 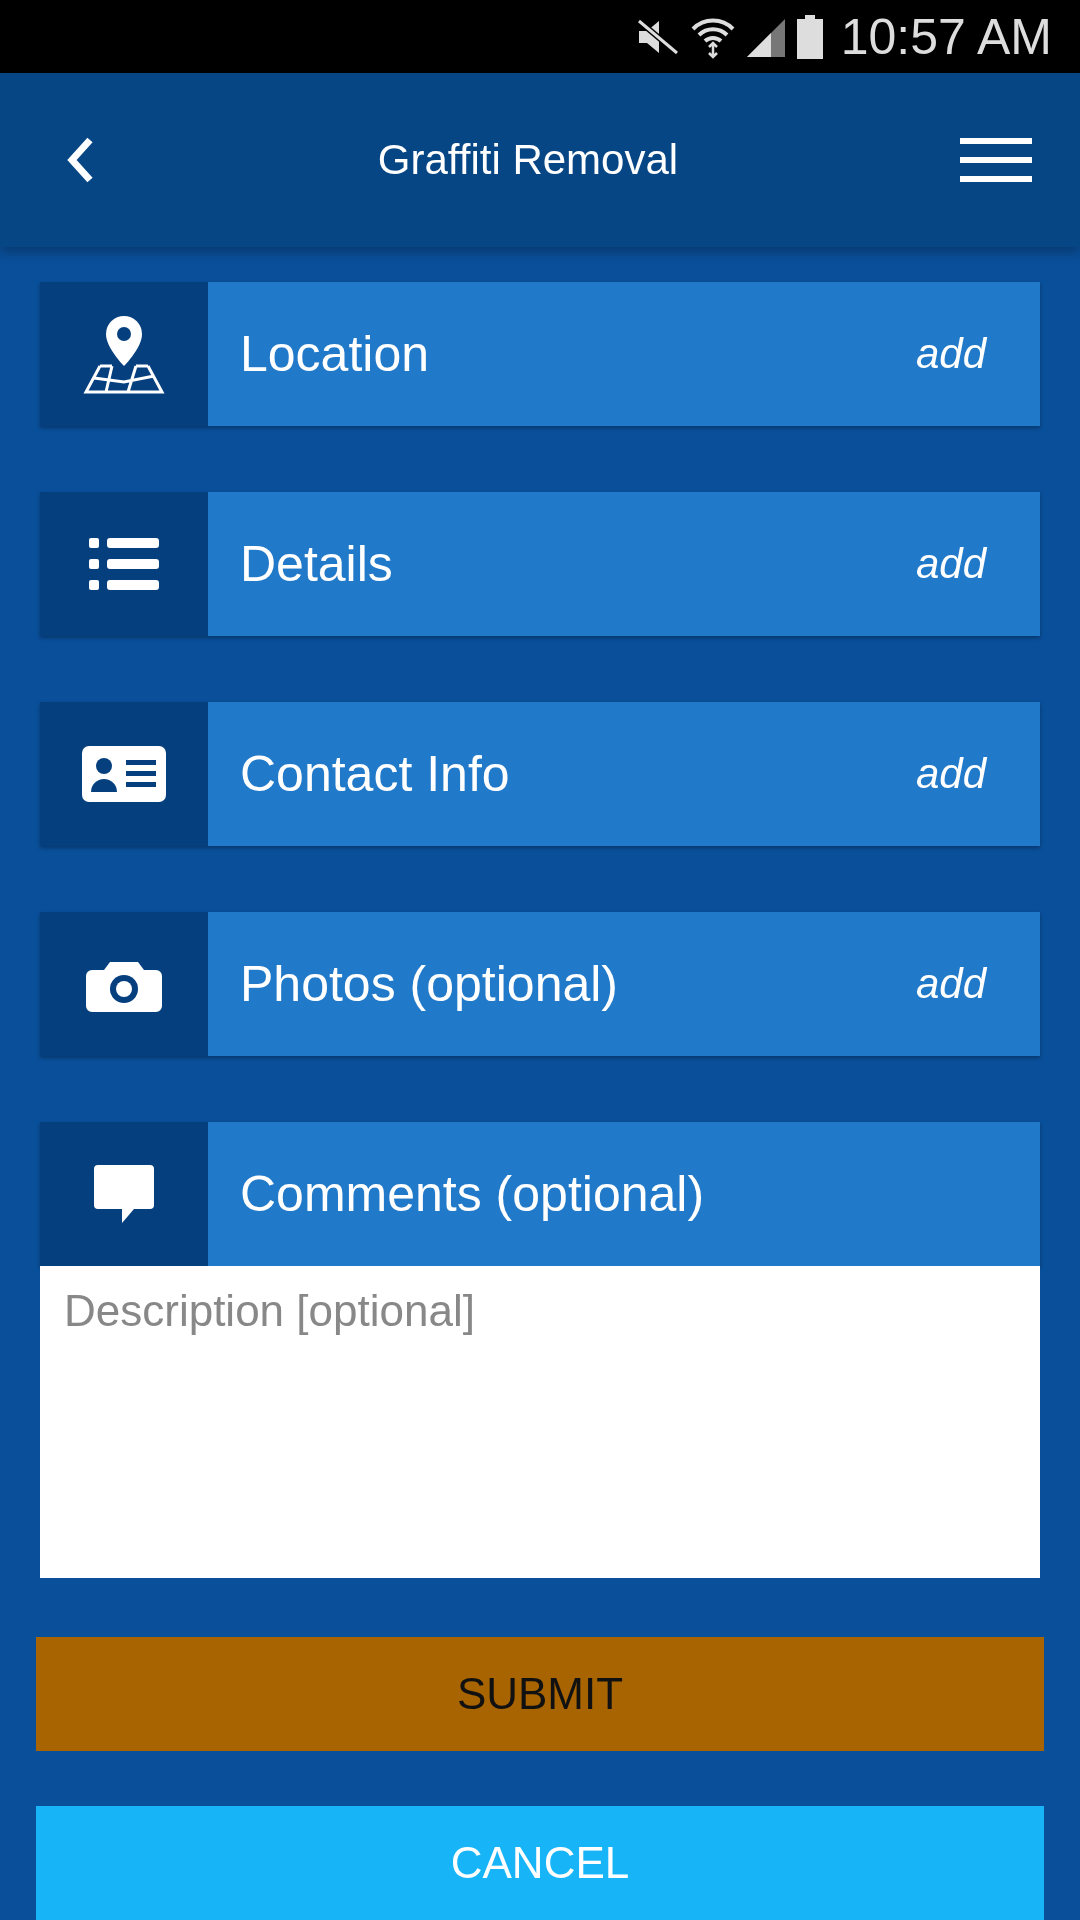 What do you see at coordinates (317, 564) in the screenshot?
I see `section-label: Details` at bounding box center [317, 564].